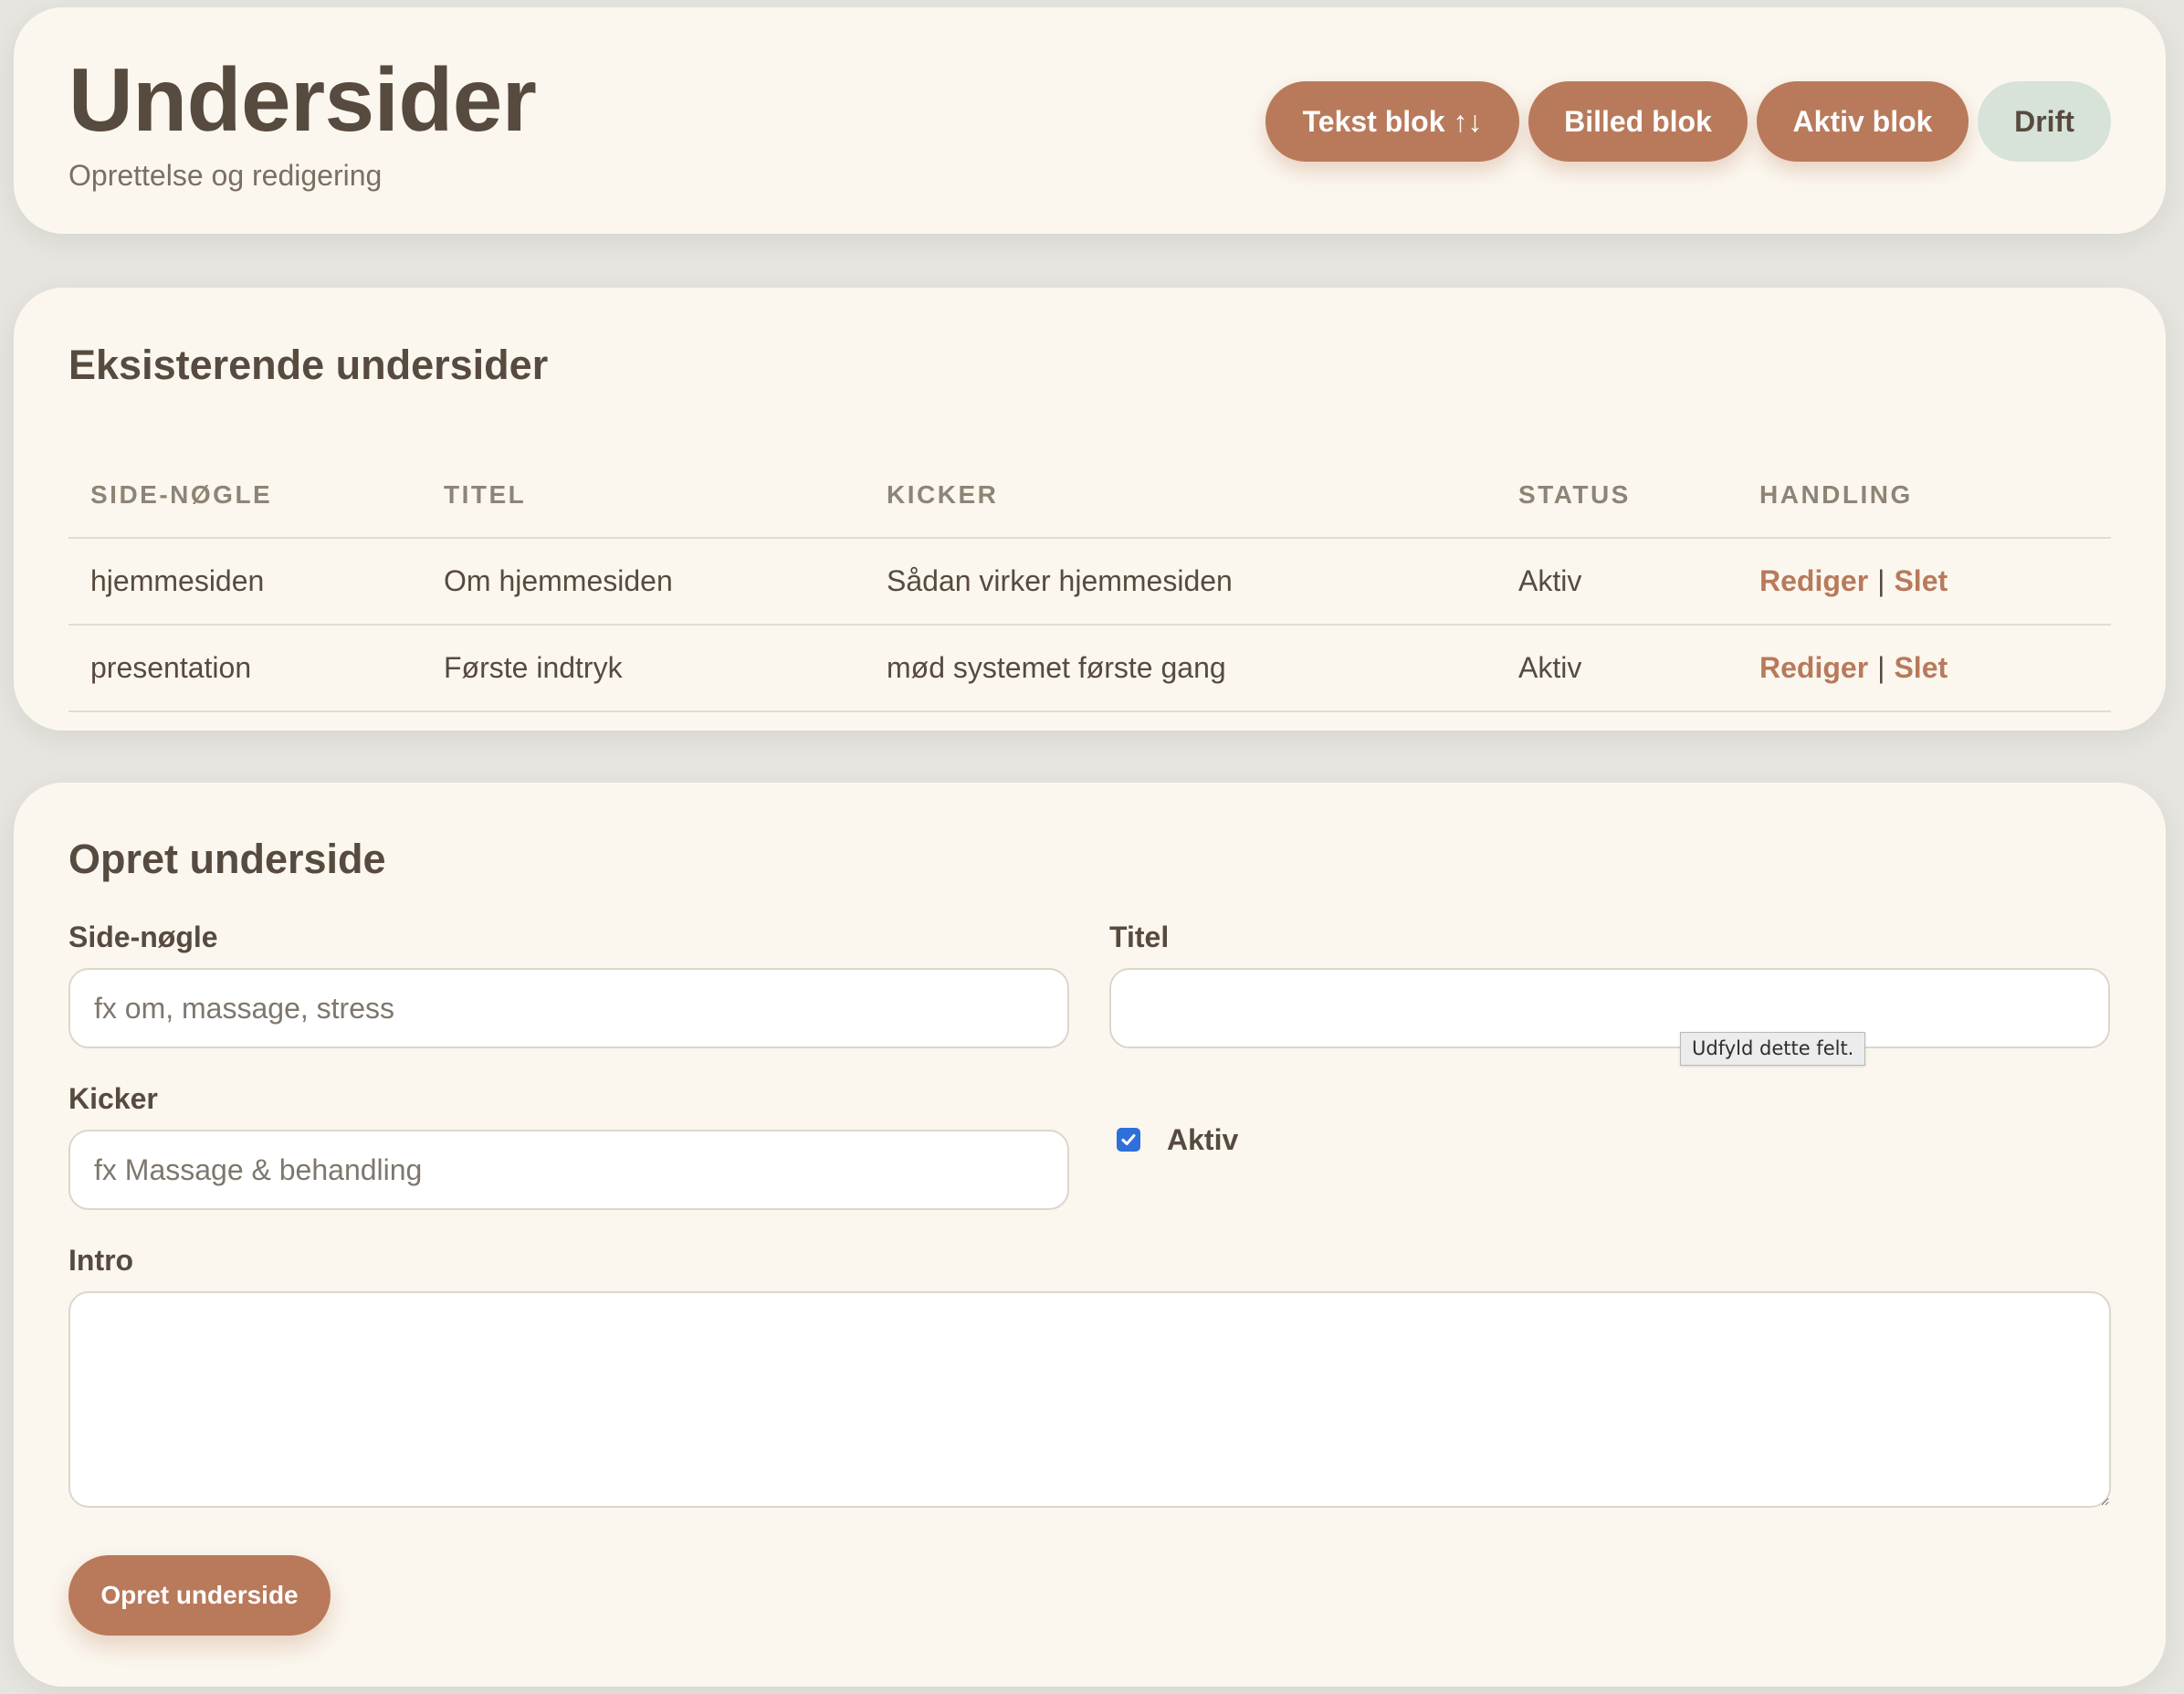  I want to click on checkmark-icon, so click(1128, 1139).